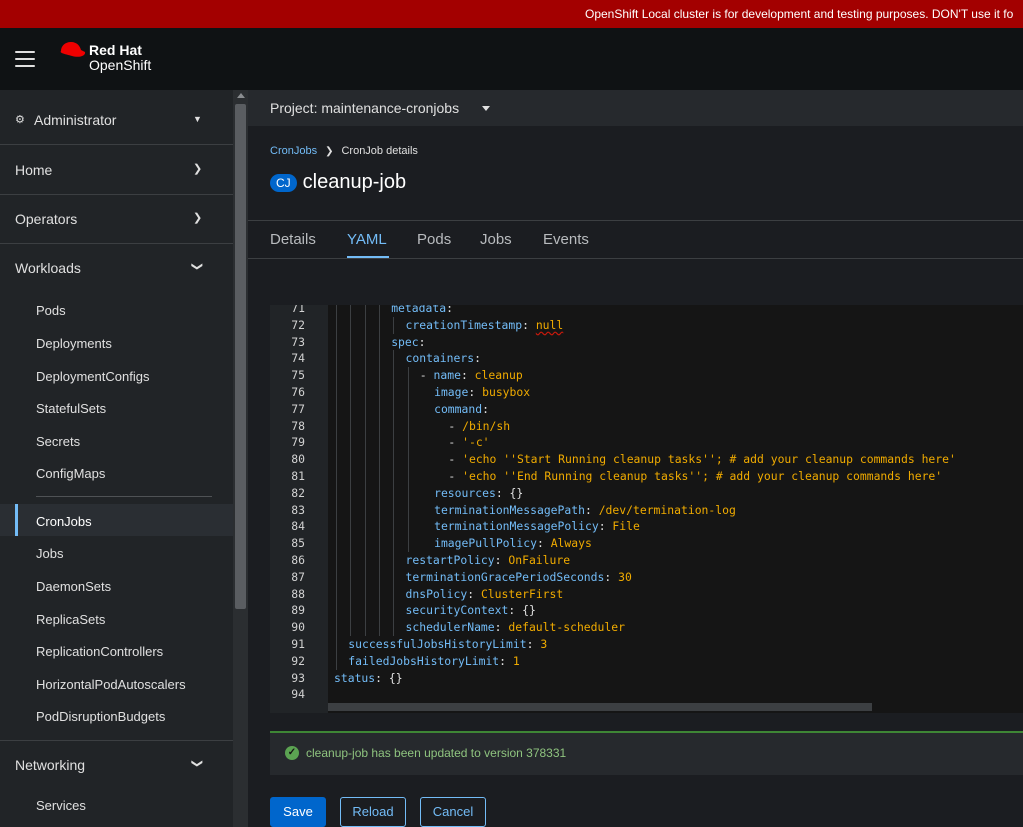 This screenshot has height=827, width=1023. What do you see at coordinates (516, 526) in the screenshot?
I see `yaml-key: terminationMessagePolicy` at bounding box center [516, 526].